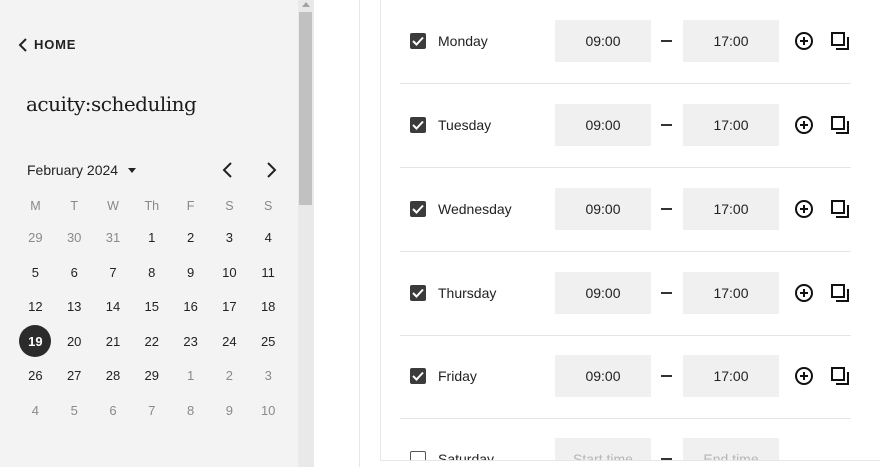 This screenshot has width=880, height=467. What do you see at coordinates (74, 375) in the screenshot?
I see `calendar-day: 27` at bounding box center [74, 375].